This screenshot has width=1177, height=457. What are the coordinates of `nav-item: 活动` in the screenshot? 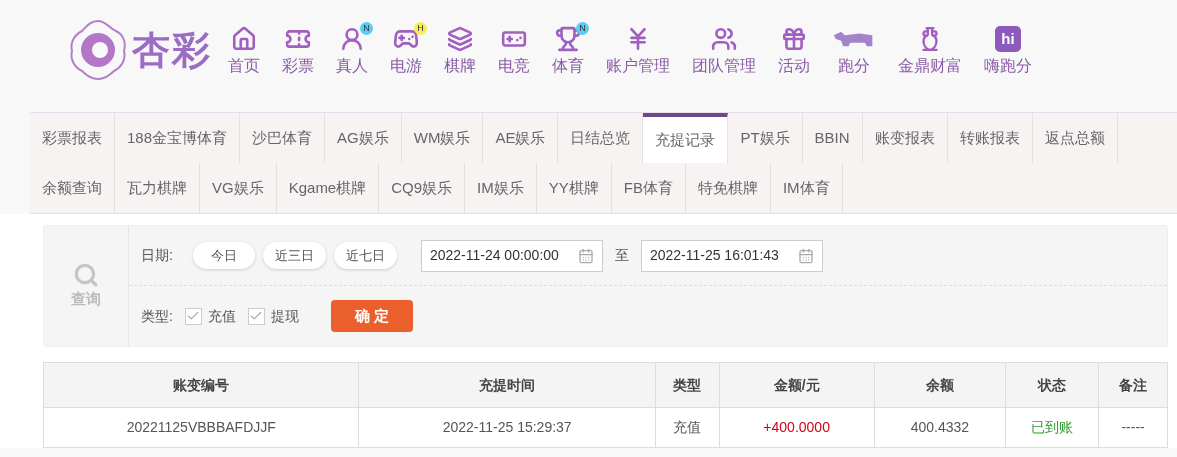 It's located at (794, 50).